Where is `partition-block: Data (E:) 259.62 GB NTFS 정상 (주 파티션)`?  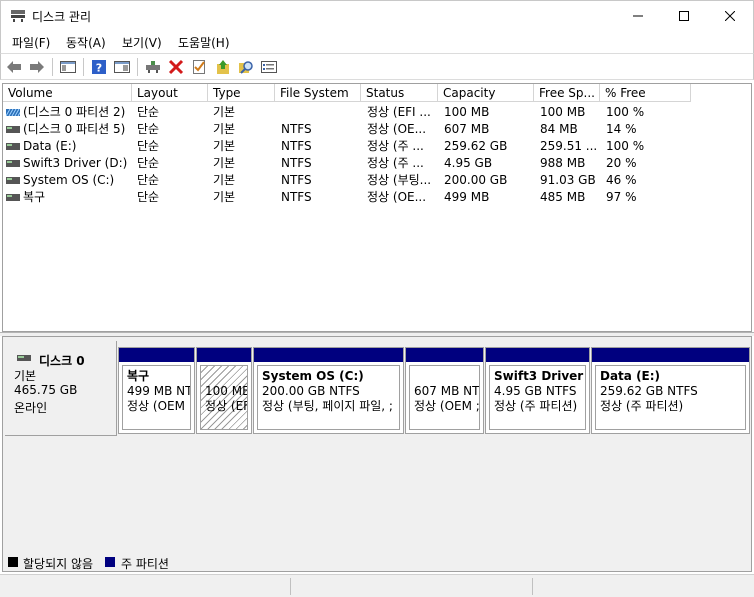 partition-block: Data (E:) 259.62 GB NTFS 정상 (주 파티션) is located at coordinates (670, 390).